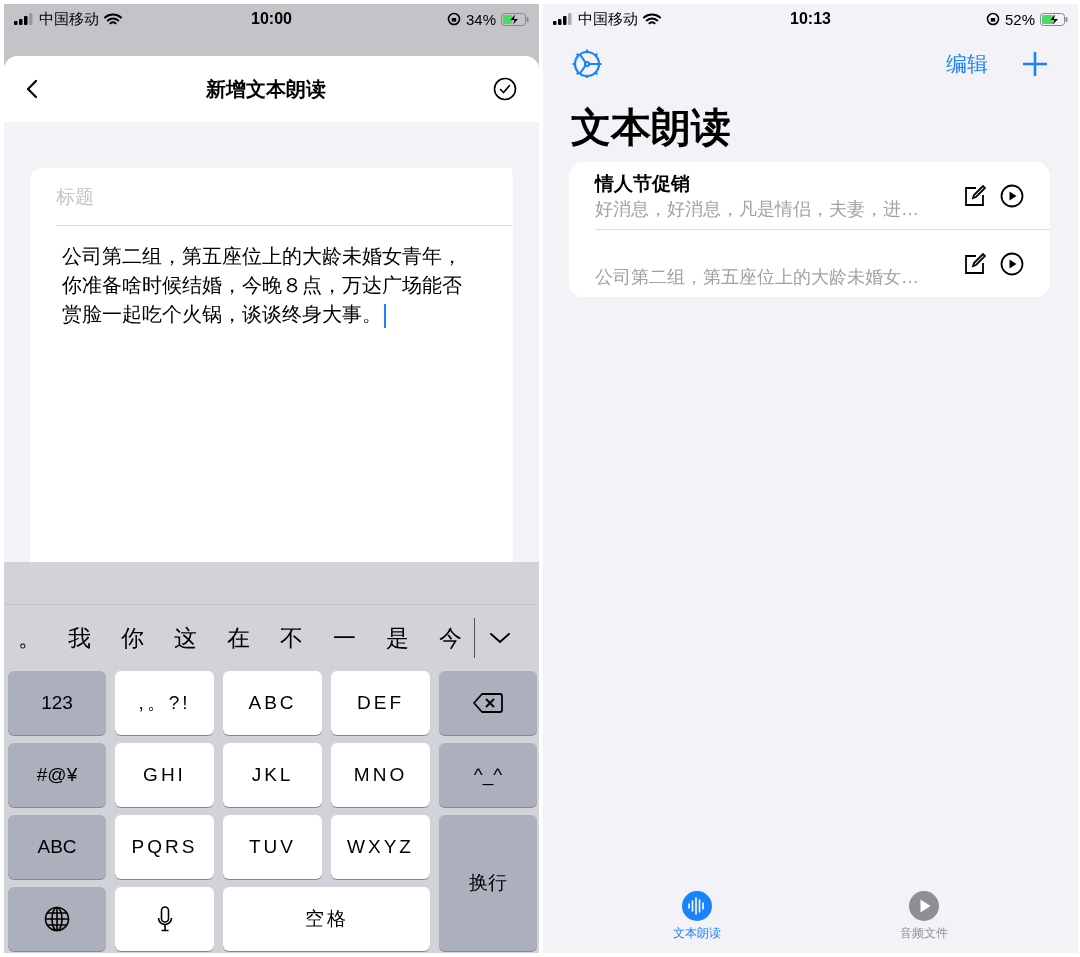 The width and height of the screenshot is (1080, 957). I want to click on candidate-word: 在, so click(253, 638).